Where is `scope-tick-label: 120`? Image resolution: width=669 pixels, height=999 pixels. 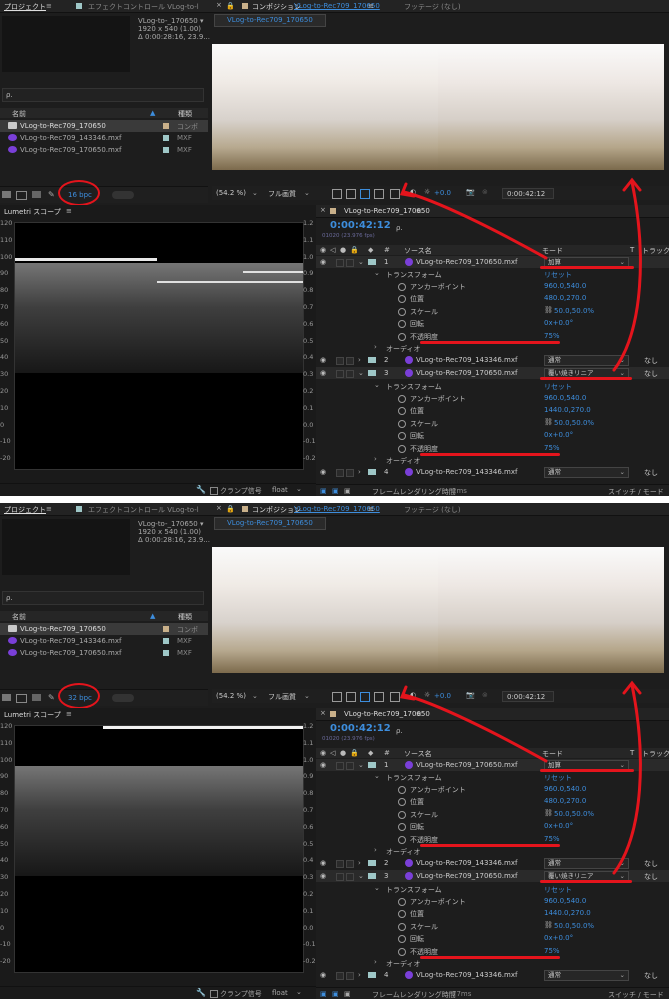
scope-tick-label: 120 is located at coordinates (6, 223).